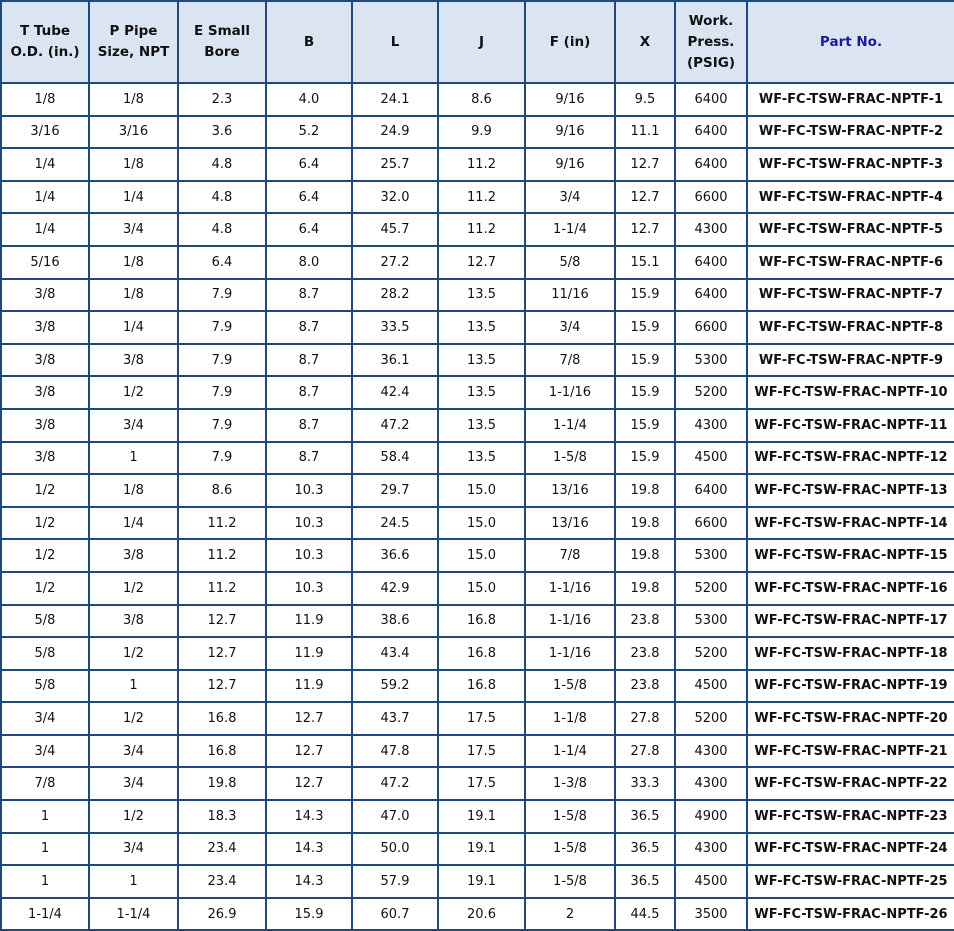 The height and width of the screenshot is (931, 954). Describe the element at coordinates (222, 31) in the screenshot. I see `header-text: E Small` at that location.